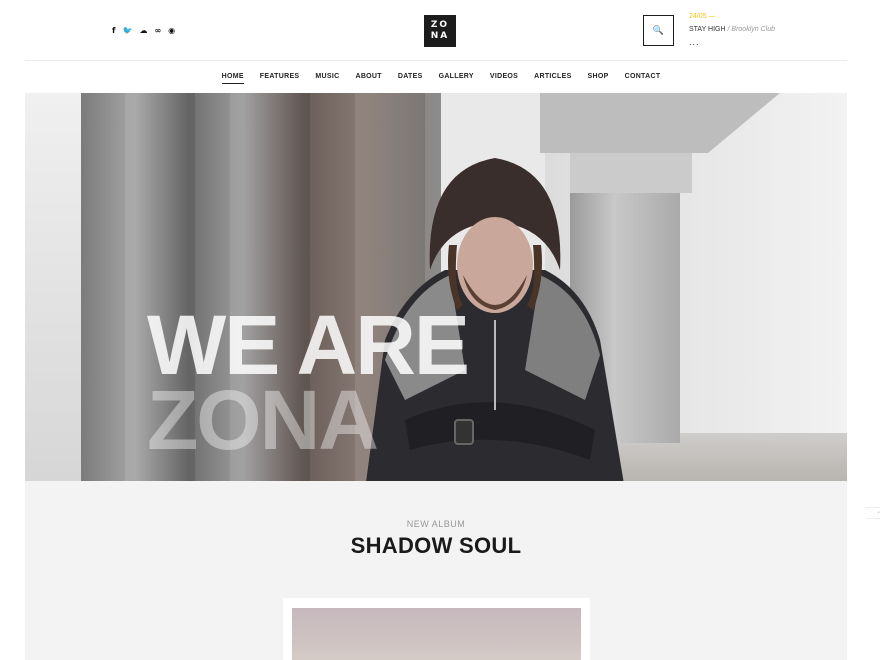 This screenshot has width=880, height=660. What do you see at coordinates (702, 16) in the screenshot?
I see `event-date: 24/05 —` at bounding box center [702, 16].